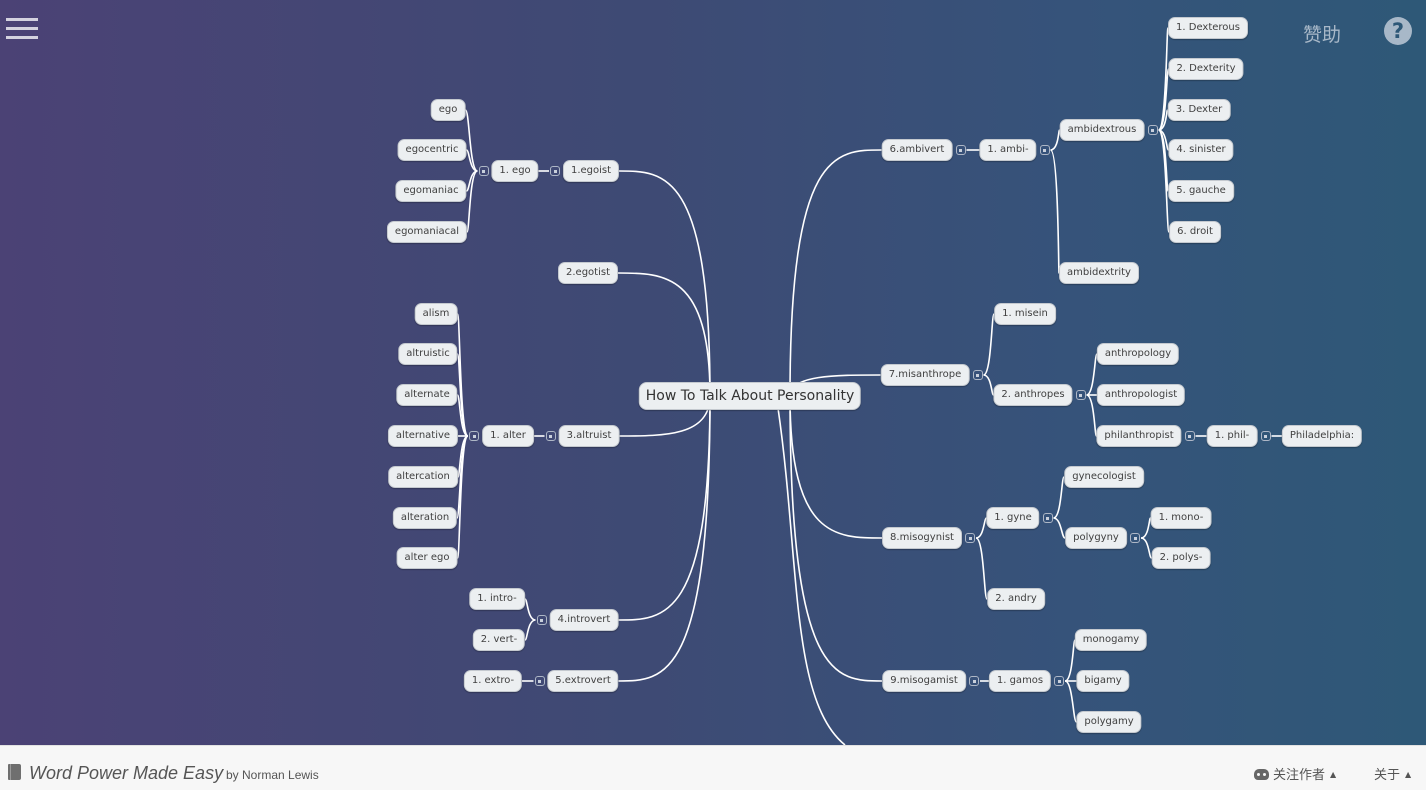 The height and width of the screenshot is (790, 1426). Describe the element at coordinates (508, 436) in the screenshot. I see `topic-node: 1. alter` at that location.